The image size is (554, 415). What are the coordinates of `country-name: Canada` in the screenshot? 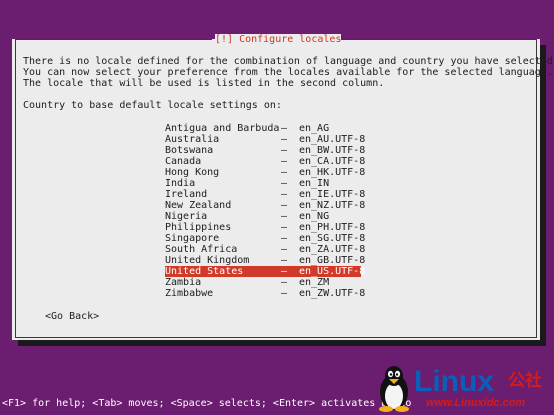 It's located at (183, 161).